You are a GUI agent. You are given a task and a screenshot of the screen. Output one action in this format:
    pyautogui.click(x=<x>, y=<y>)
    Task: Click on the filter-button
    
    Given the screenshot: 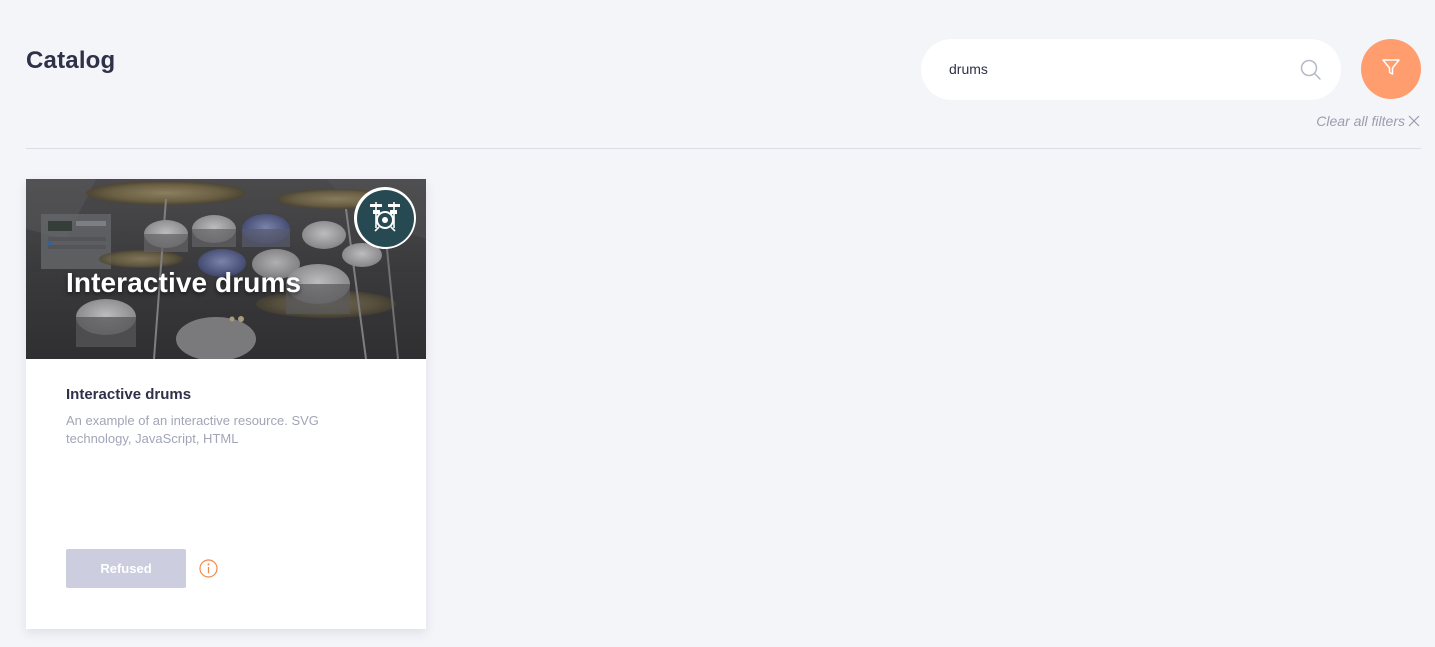 What is the action you would take?
    pyautogui.click(x=1391, y=69)
    